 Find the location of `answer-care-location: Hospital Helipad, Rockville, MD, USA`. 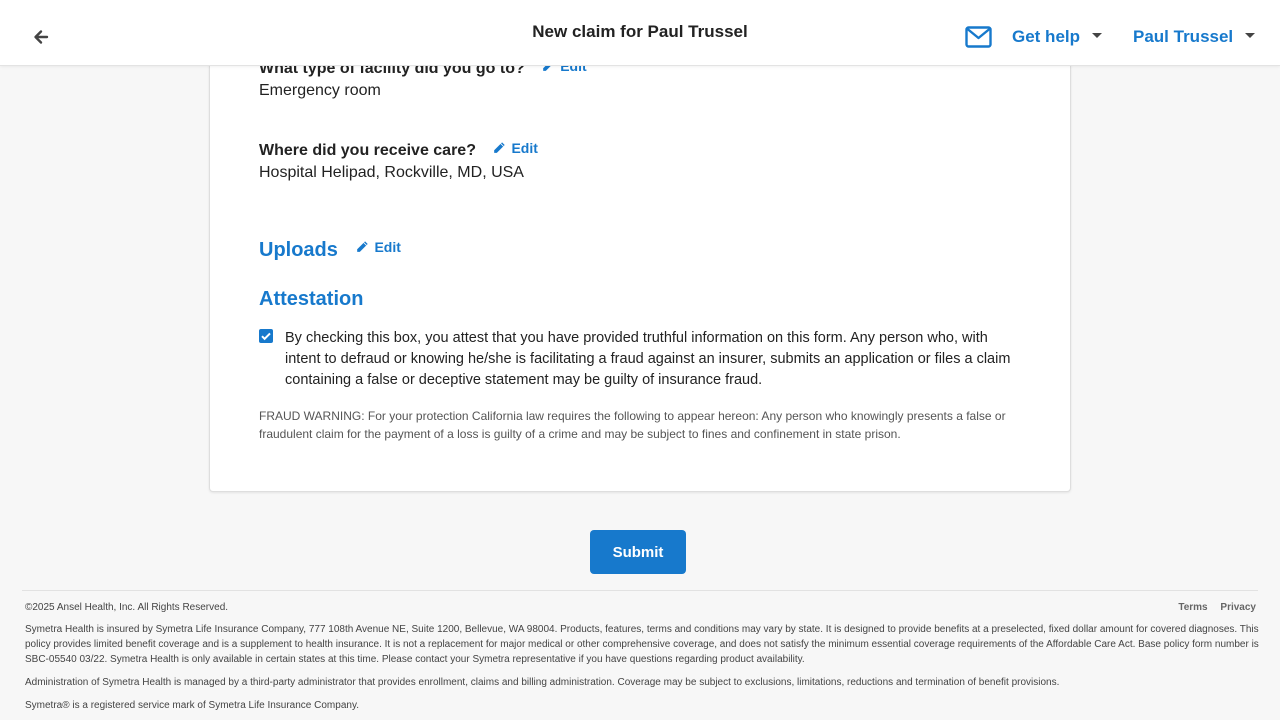

answer-care-location: Hospital Helipad, Rockville, MD, USA is located at coordinates (391, 172).